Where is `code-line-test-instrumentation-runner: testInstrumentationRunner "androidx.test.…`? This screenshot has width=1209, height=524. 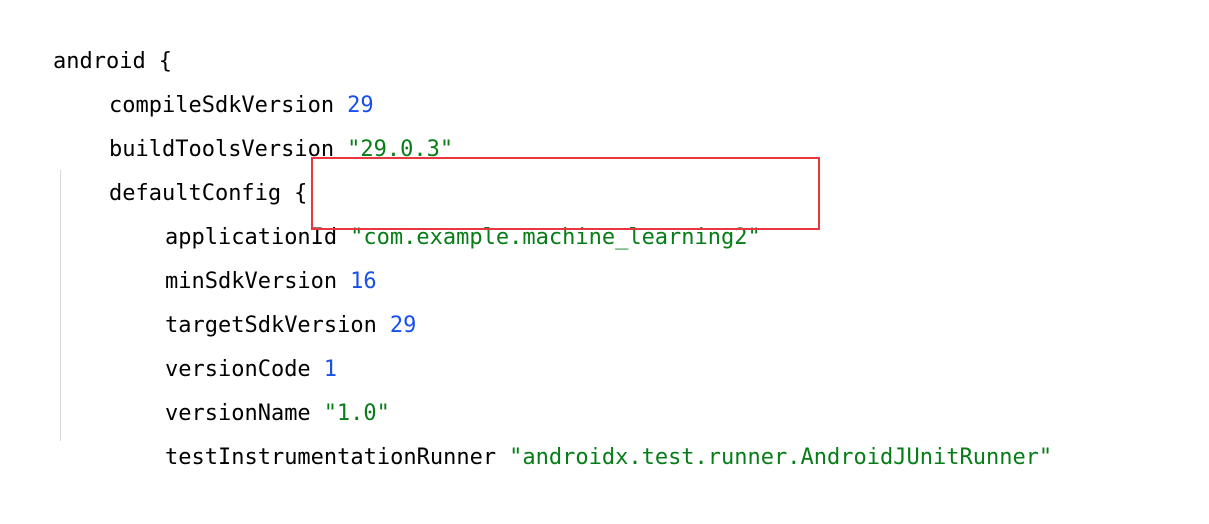
code-line-test-instrumentation-runner: testInstrumentationRunner "androidx.test.… is located at coordinates (582, 431).